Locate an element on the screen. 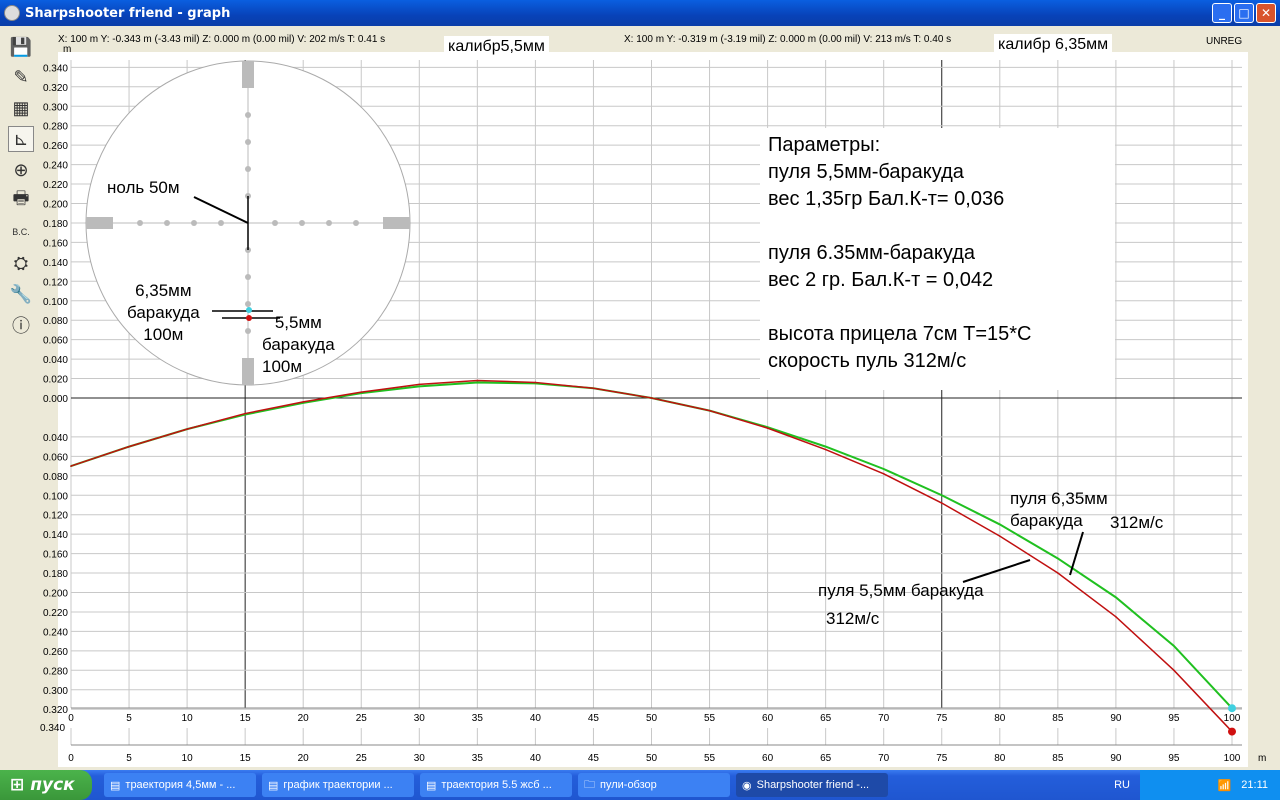  params-line: пуля 6.35мм-баракуда is located at coordinates (872, 253).